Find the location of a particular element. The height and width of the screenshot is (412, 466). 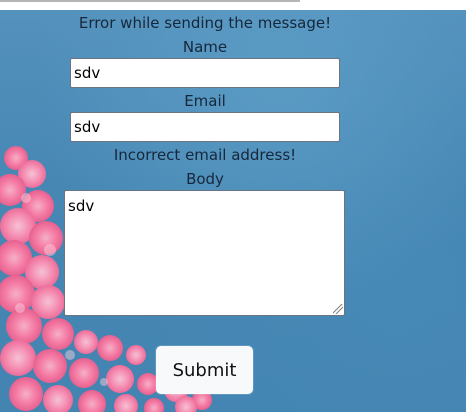

email-input is located at coordinates (205, 127).